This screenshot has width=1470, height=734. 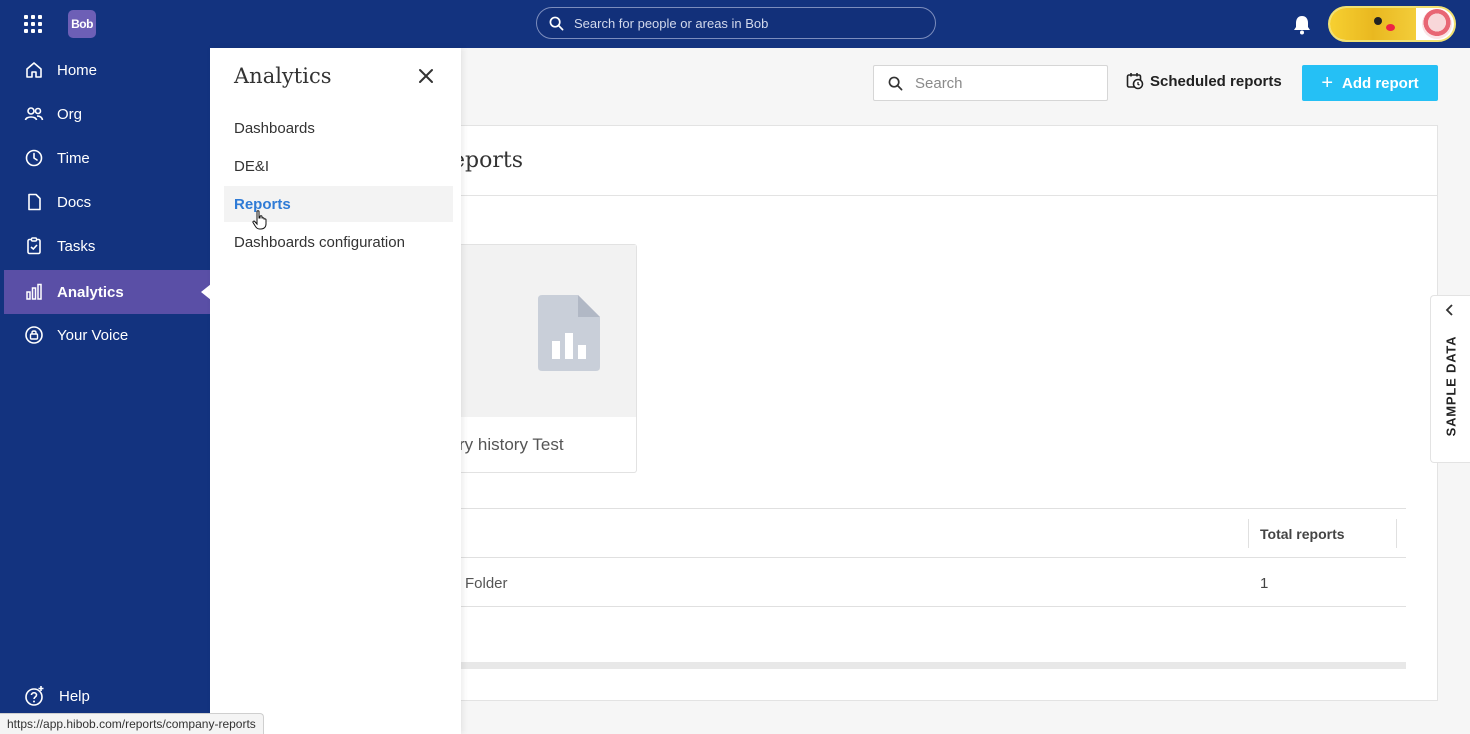 I want to click on scheduled-reports-button: Scheduled reports, so click(x=1204, y=81).